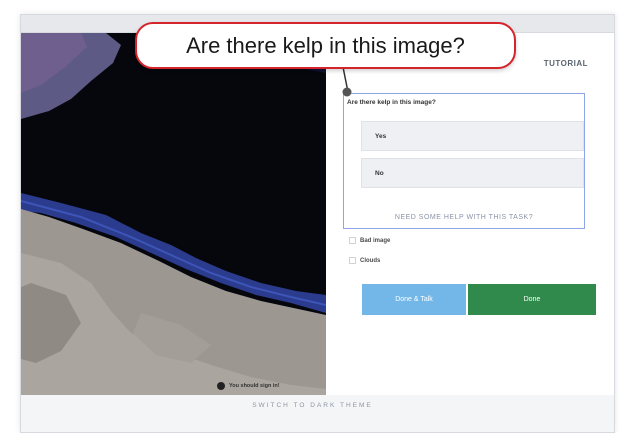 The image size is (625, 433). What do you see at coordinates (352, 240) in the screenshot?
I see `bad-image-checkbox` at bounding box center [352, 240].